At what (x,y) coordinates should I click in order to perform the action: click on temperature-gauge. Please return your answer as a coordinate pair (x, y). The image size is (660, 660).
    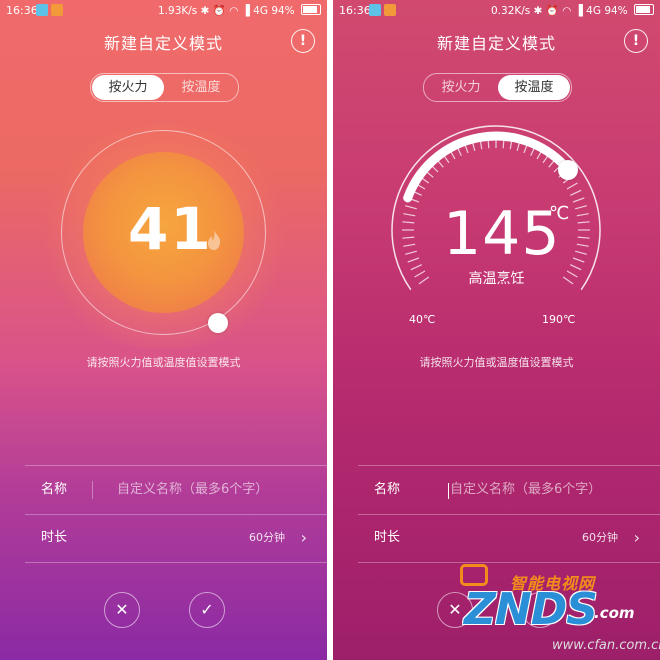
    Looking at the image, I should click on (496, 208).